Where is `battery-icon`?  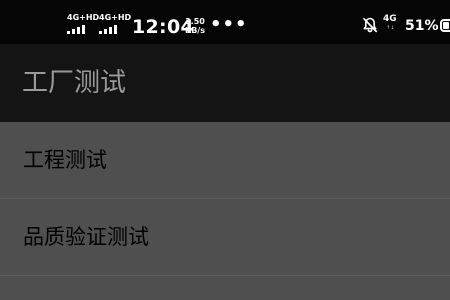
battery-icon is located at coordinates (445, 25).